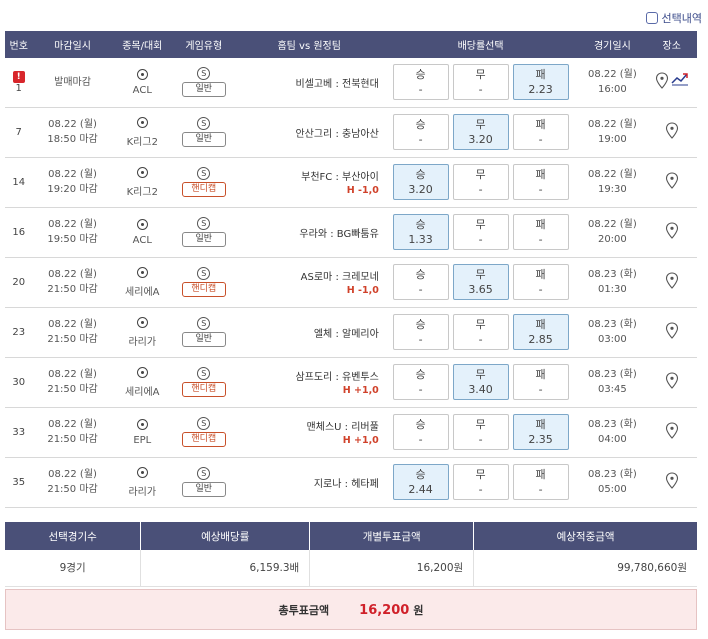  What do you see at coordinates (18, 88) in the screenshot?
I see `game-no: 1` at bounding box center [18, 88].